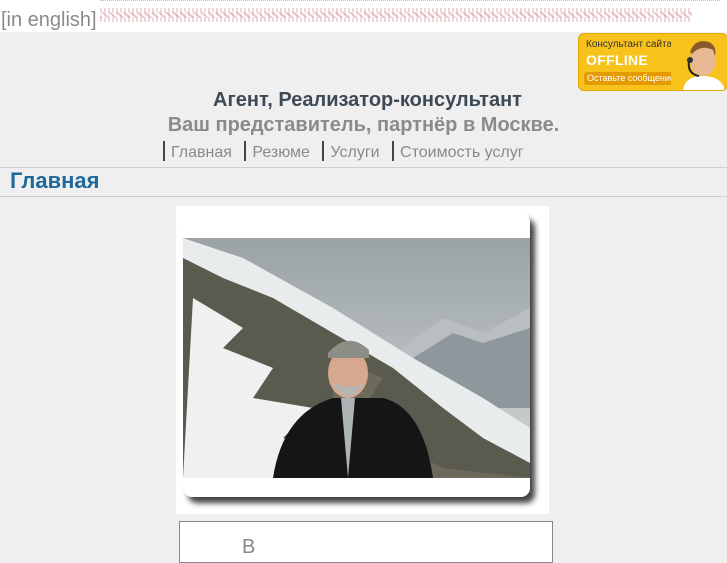 The height and width of the screenshot is (563, 727). Describe the element at coordinates (49, 20) in the screenshot. I see `language-switch-link: [in english]` at that location.